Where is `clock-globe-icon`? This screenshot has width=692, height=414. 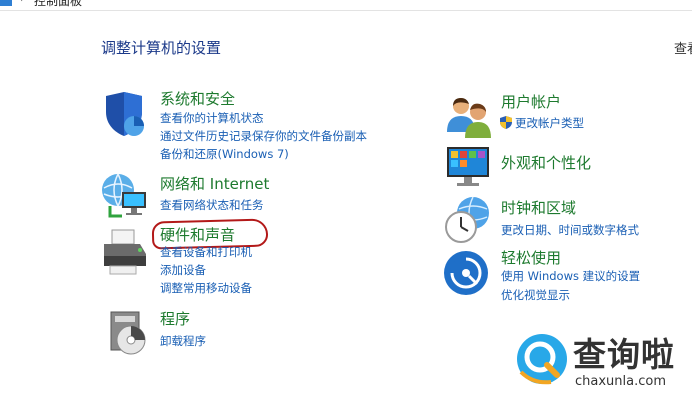 clock-globe-icon is located at coordinates (467, 219).